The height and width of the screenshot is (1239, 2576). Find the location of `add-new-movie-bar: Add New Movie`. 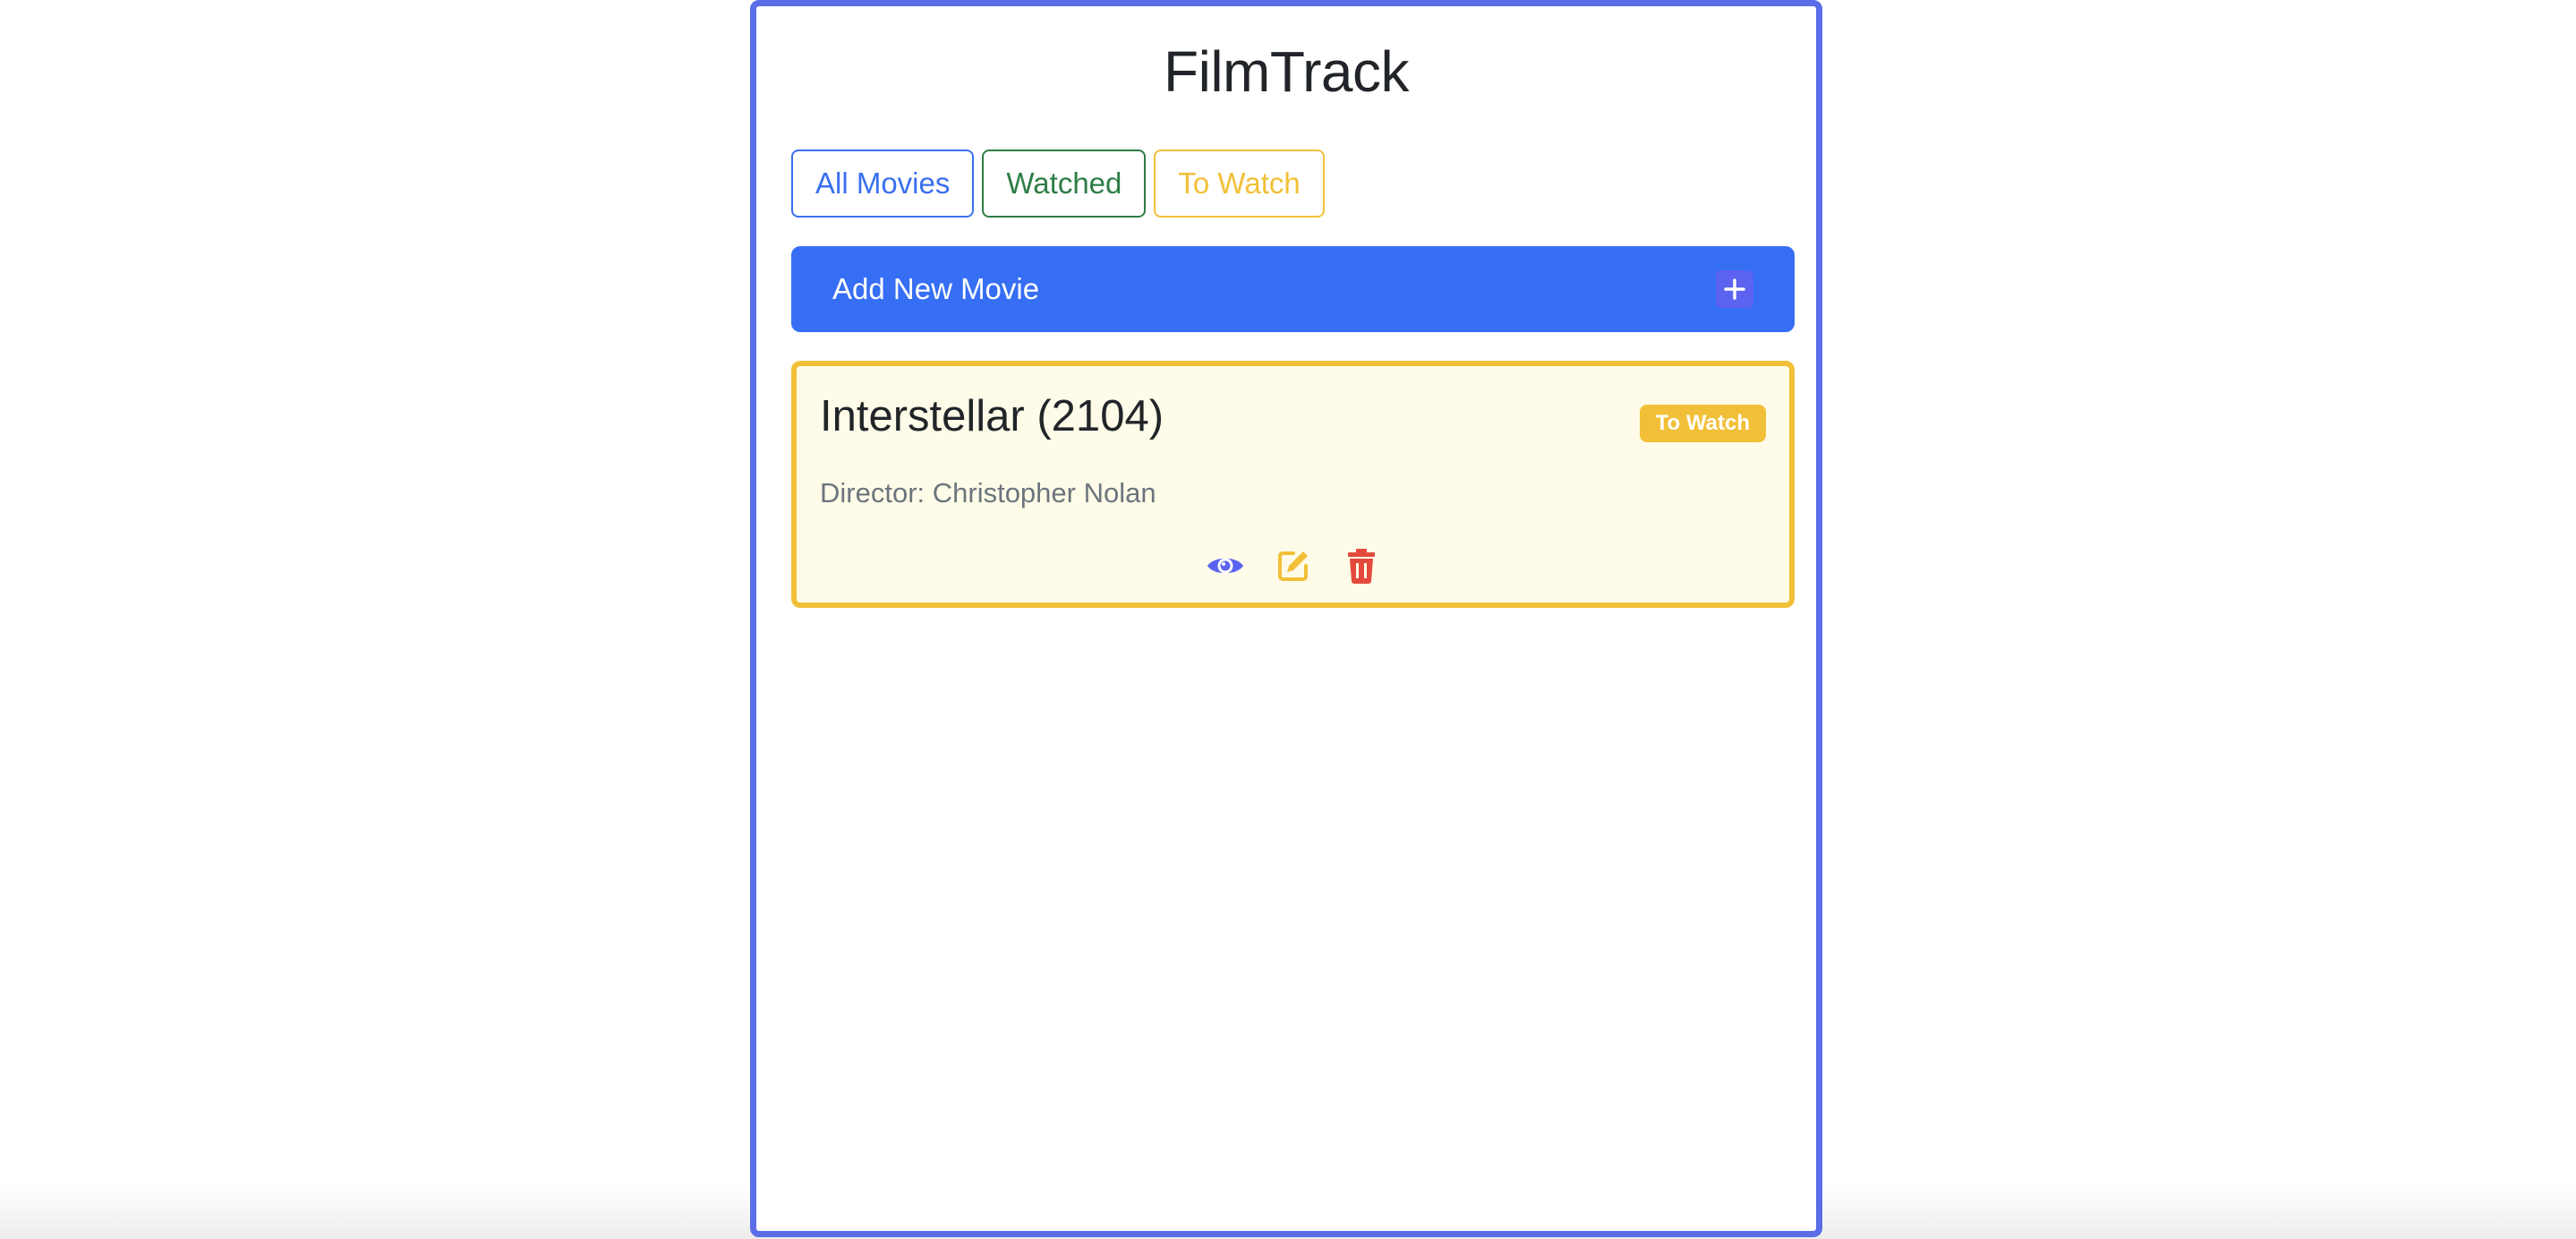

add-new-movie-bar: Add New Movie is located at coordinates (1293, 289).